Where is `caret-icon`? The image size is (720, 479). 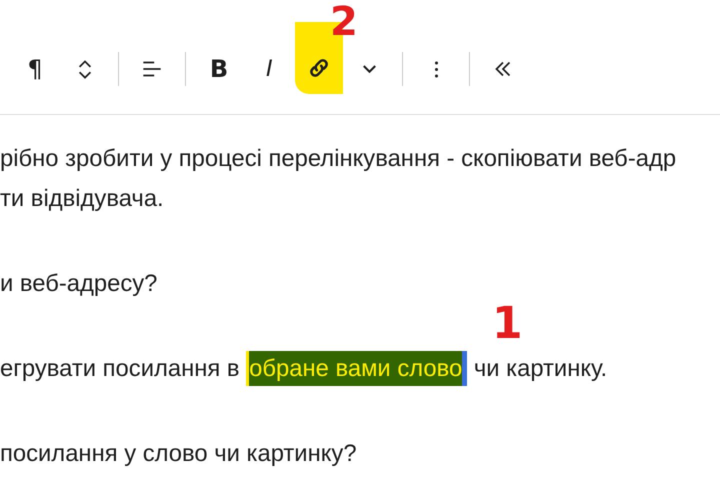 caret-icon is located at coordinates (369, 69).